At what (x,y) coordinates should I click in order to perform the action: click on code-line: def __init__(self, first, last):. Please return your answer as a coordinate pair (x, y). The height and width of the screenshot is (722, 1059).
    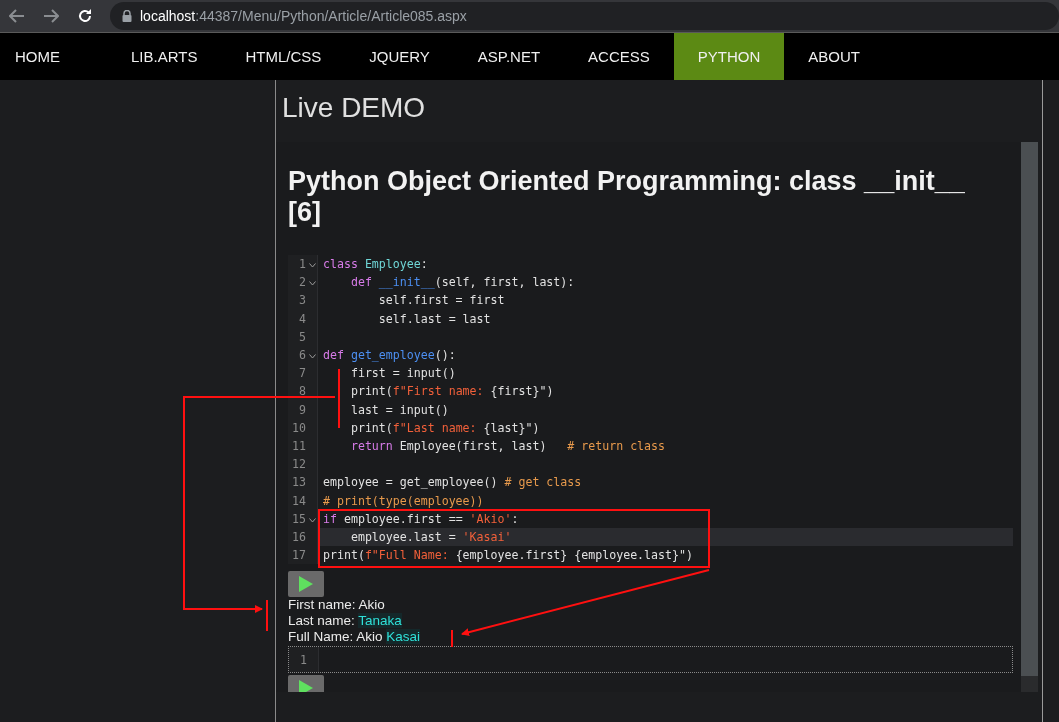
    Looking at the image, I should click on (462, 282).